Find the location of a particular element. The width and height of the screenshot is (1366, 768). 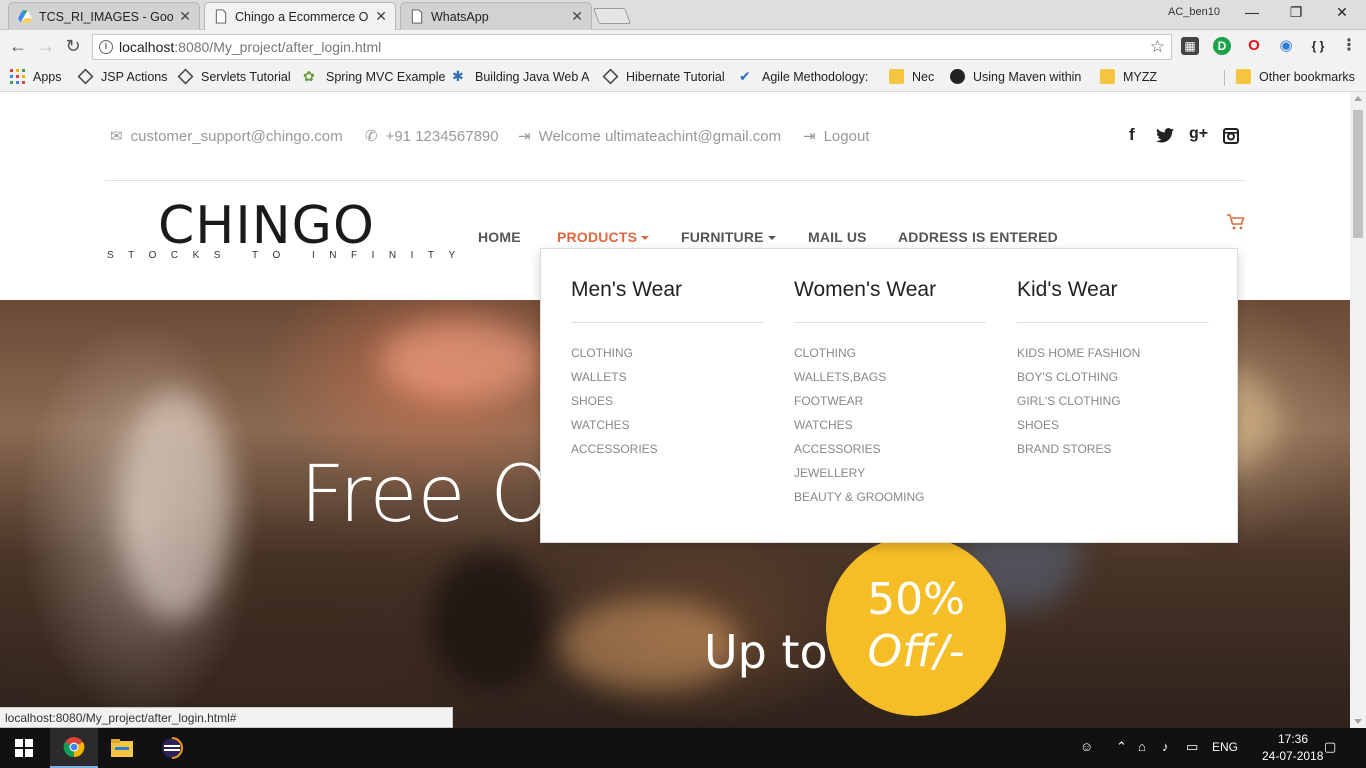

tab-title: Chingo a Ecommerce On is located at coordinates (302, 16).